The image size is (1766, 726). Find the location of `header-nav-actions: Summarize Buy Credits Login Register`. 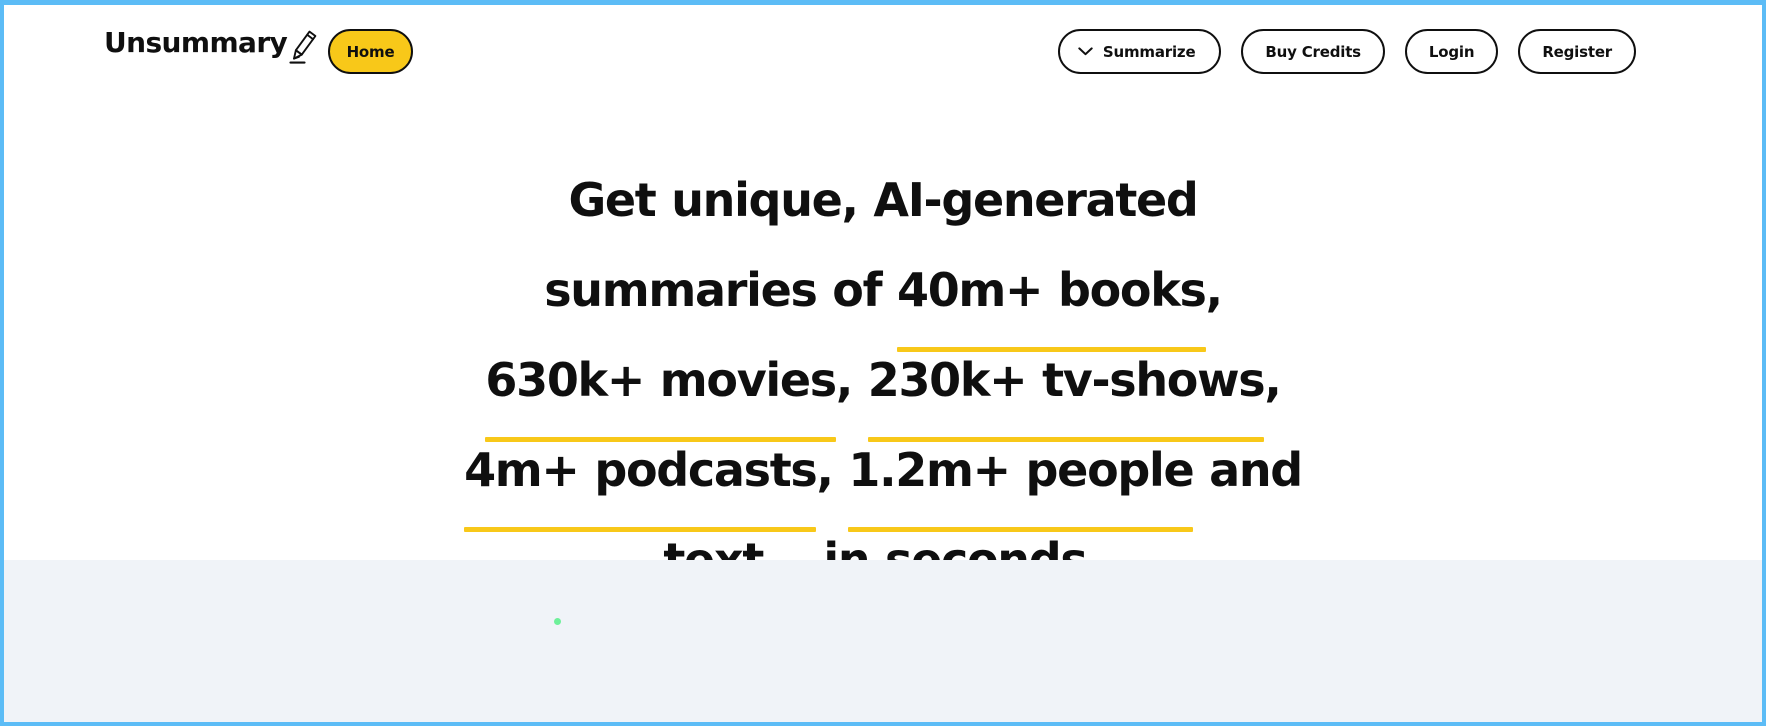

header-nav-actions: Summarize Buy Credits Login Register is located at coordinates (1346, 51).